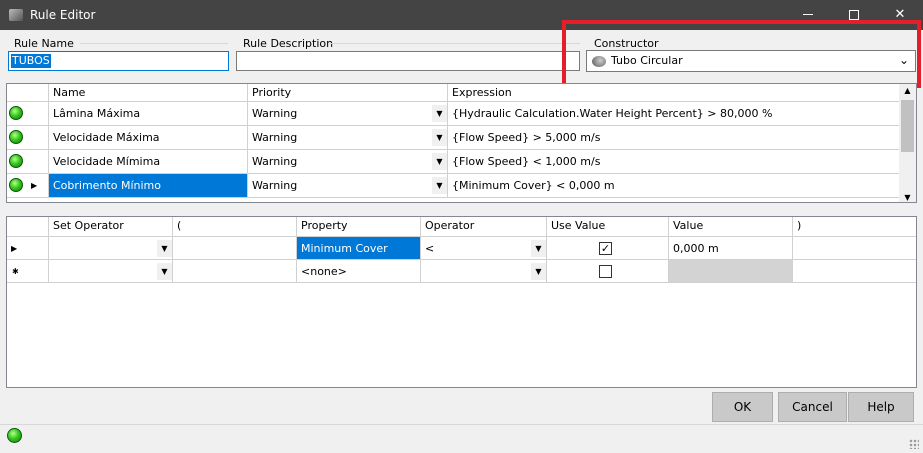 The height and width of the screenshot is (453, 923). I want to click on use-value-cell: ✓, so click(608, 248).